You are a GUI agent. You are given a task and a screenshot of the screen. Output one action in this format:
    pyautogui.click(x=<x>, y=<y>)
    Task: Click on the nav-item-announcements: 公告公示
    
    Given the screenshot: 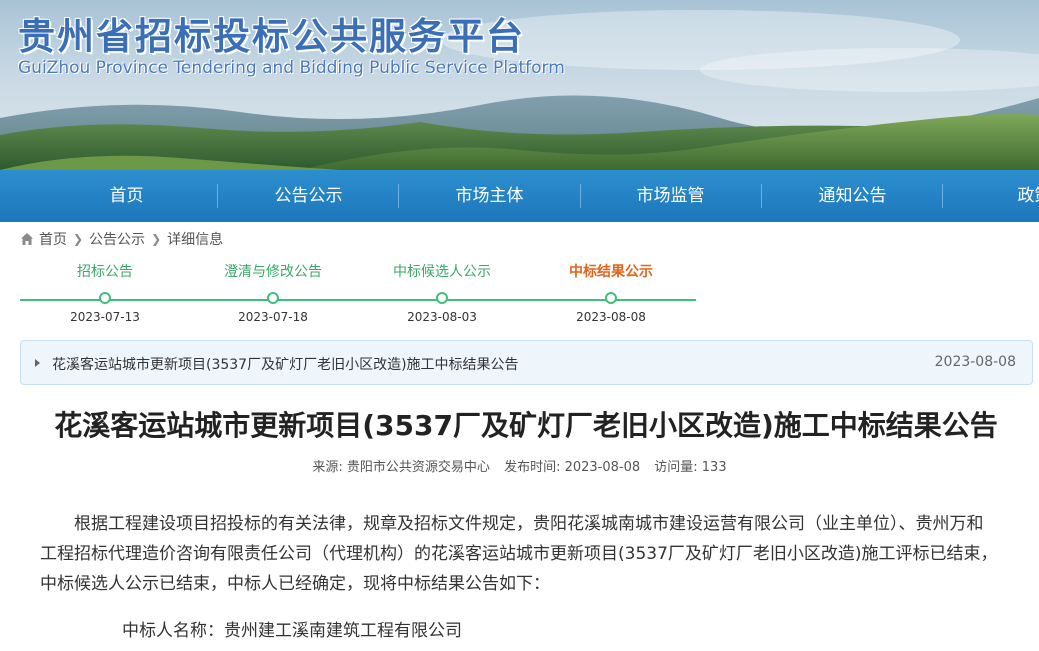 What is the action you would take?
    pyautogui.click(x=308, y=196)
    